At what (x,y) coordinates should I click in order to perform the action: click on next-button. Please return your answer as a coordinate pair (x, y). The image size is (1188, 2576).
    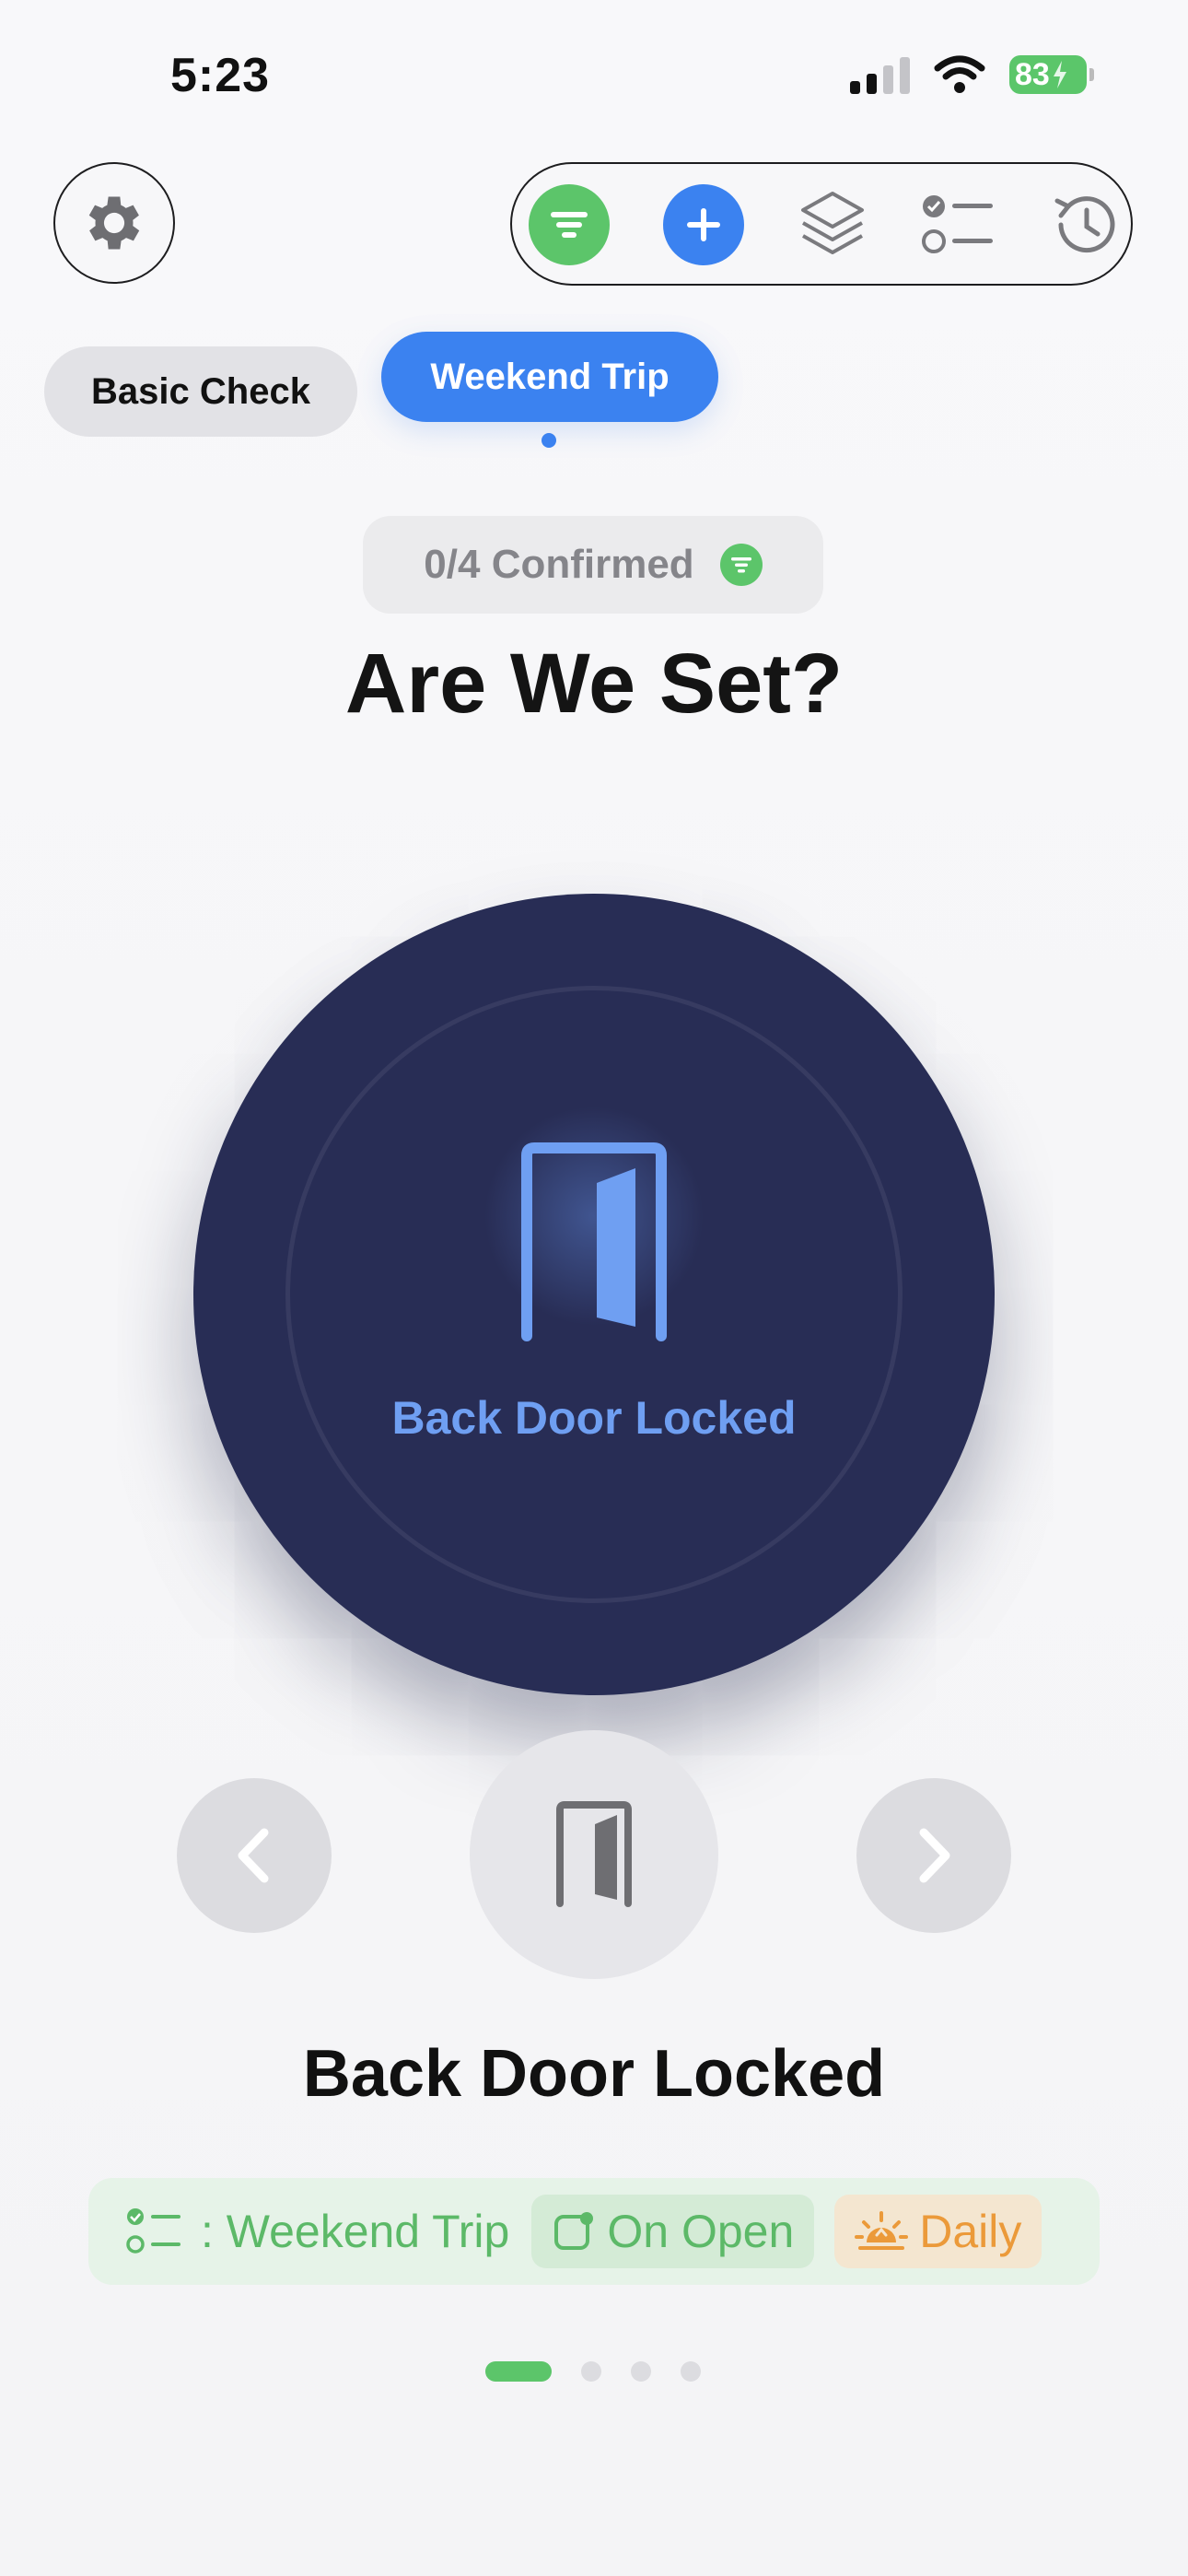
    Looking at the image, I should click on (934, 1855).